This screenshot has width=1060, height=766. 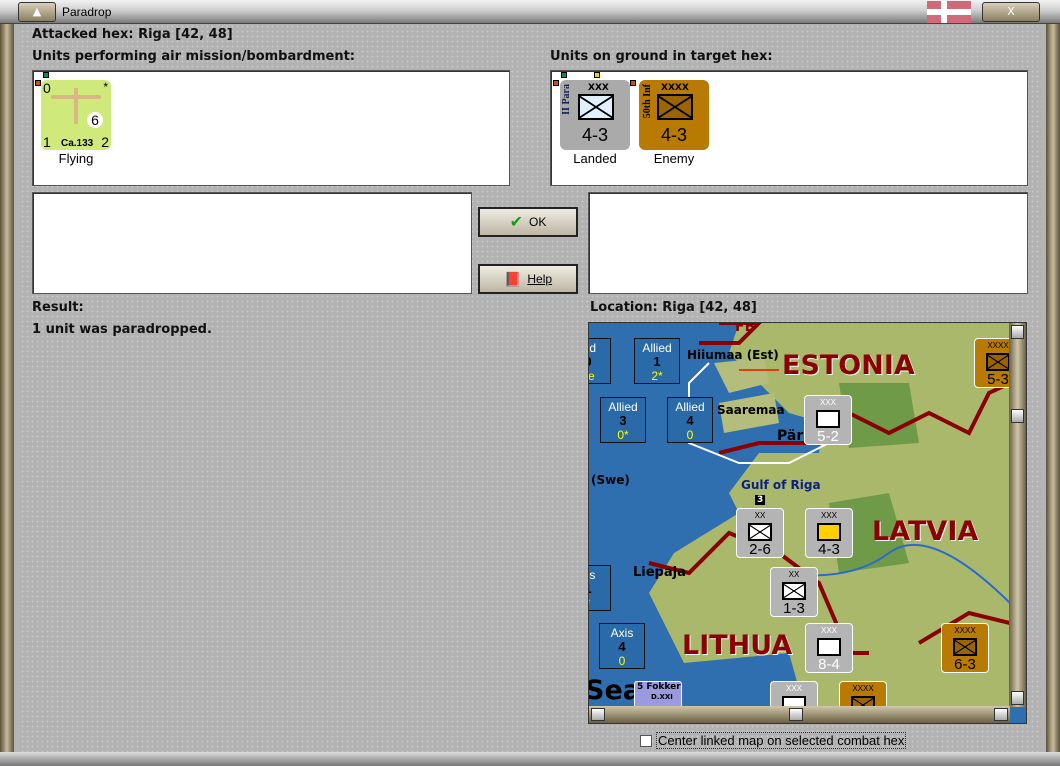 I want to click on left-frame, so click(x=7, y=390).